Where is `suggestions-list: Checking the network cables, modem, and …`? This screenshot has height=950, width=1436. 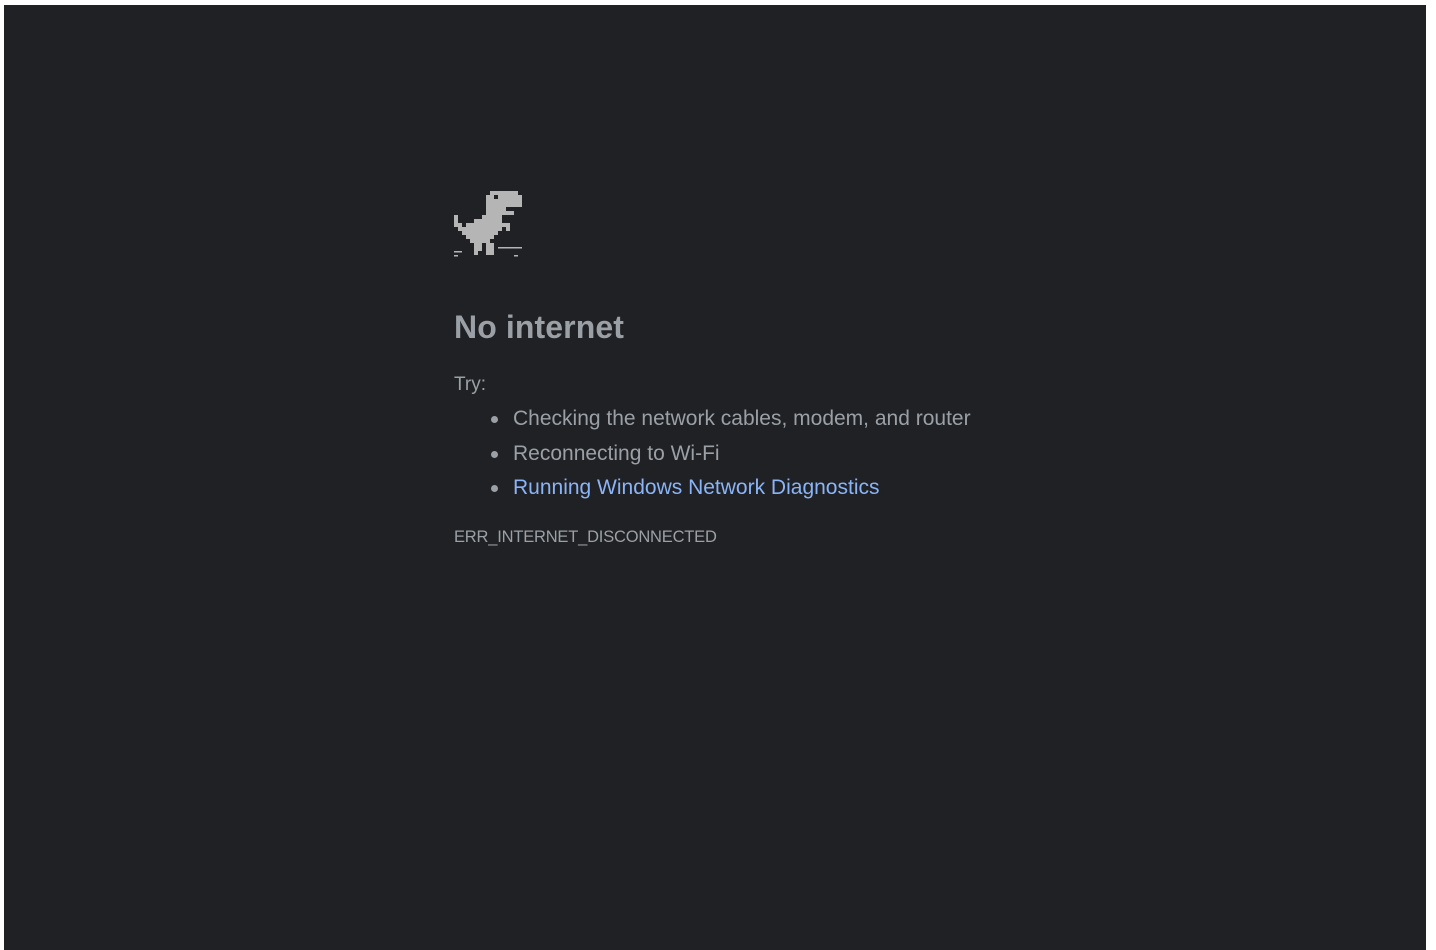
suggestions-list: Checking the network cables, modem, and … is located at coordinates (764, 456).